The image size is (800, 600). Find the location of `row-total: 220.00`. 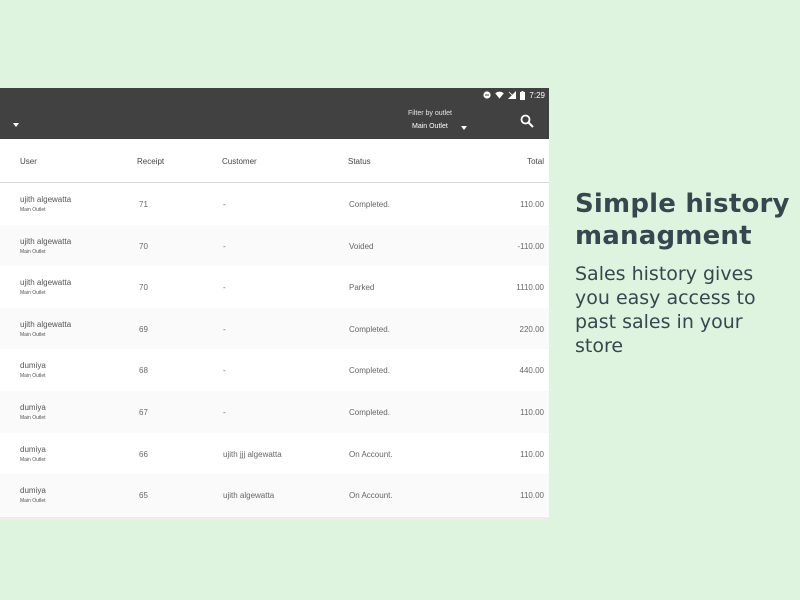

row-total: 220.00 is located at coordinates (531, 329).